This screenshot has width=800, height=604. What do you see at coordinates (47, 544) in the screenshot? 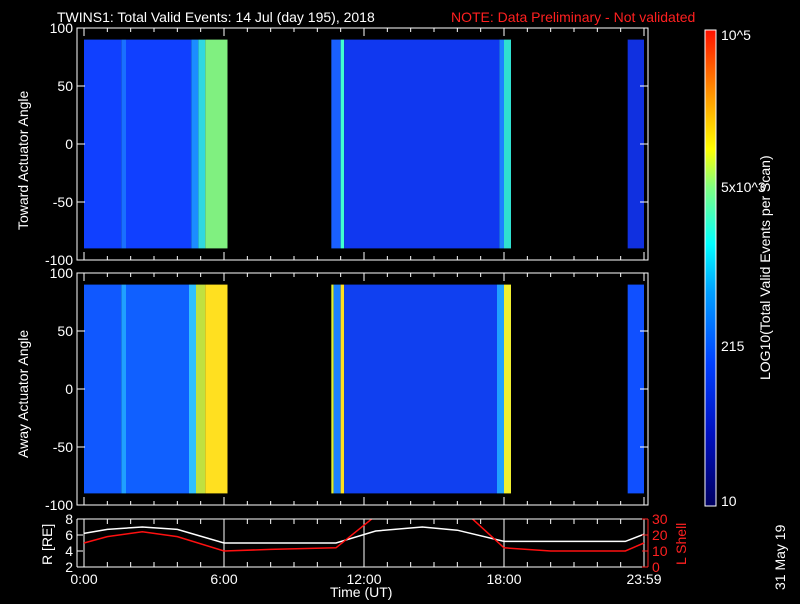
I see `r-axis-label: R [RE]` at bounding box center [47, 544].